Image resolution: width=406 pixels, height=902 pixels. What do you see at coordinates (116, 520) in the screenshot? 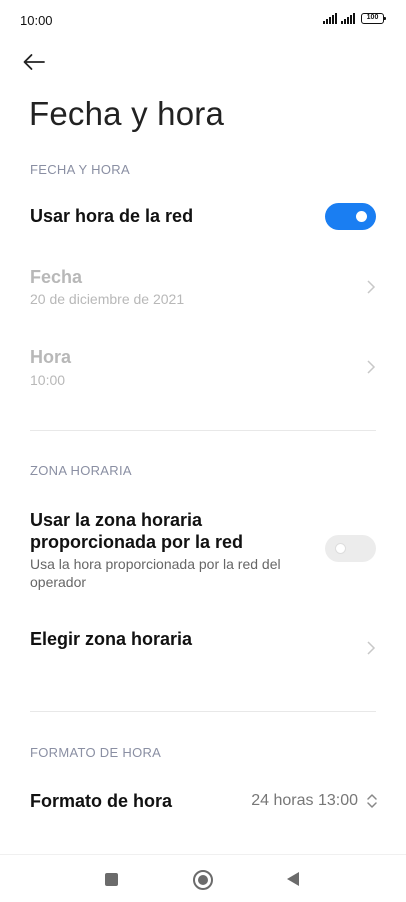
I see `network-zone-label-line1: Usar la zona horaria` at bounding box center [116, 520].